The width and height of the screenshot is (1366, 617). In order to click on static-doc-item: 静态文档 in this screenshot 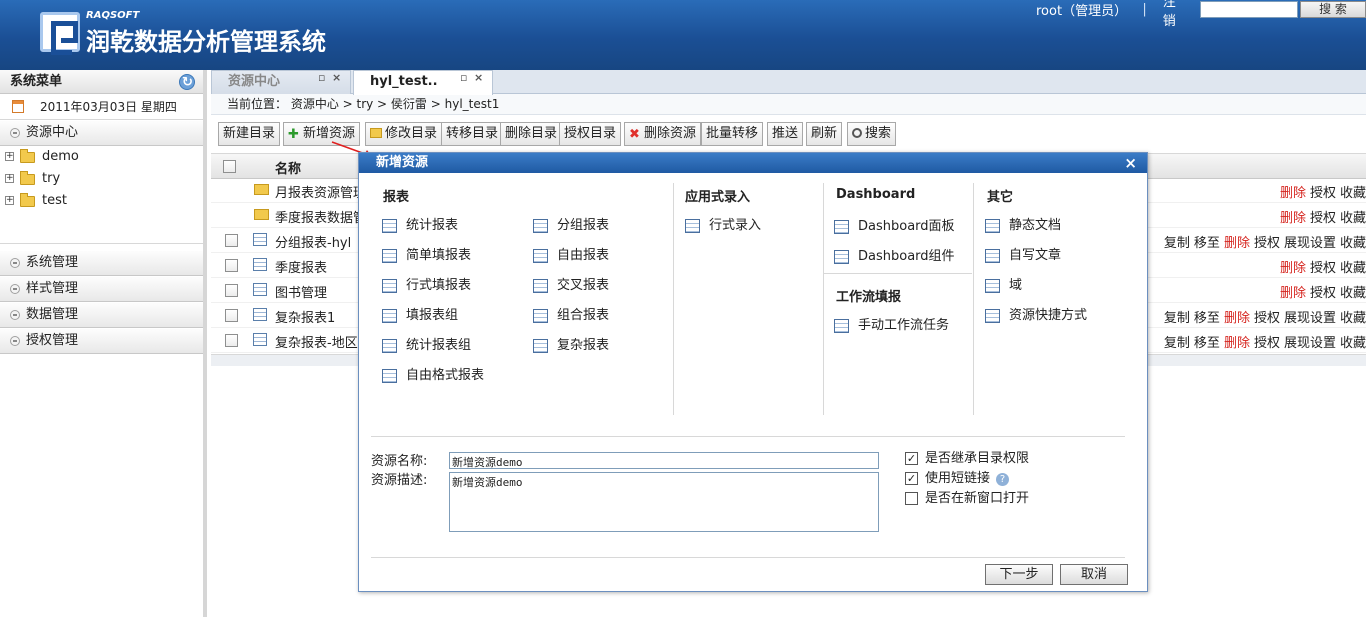, I will do `click(1023, 226)`.